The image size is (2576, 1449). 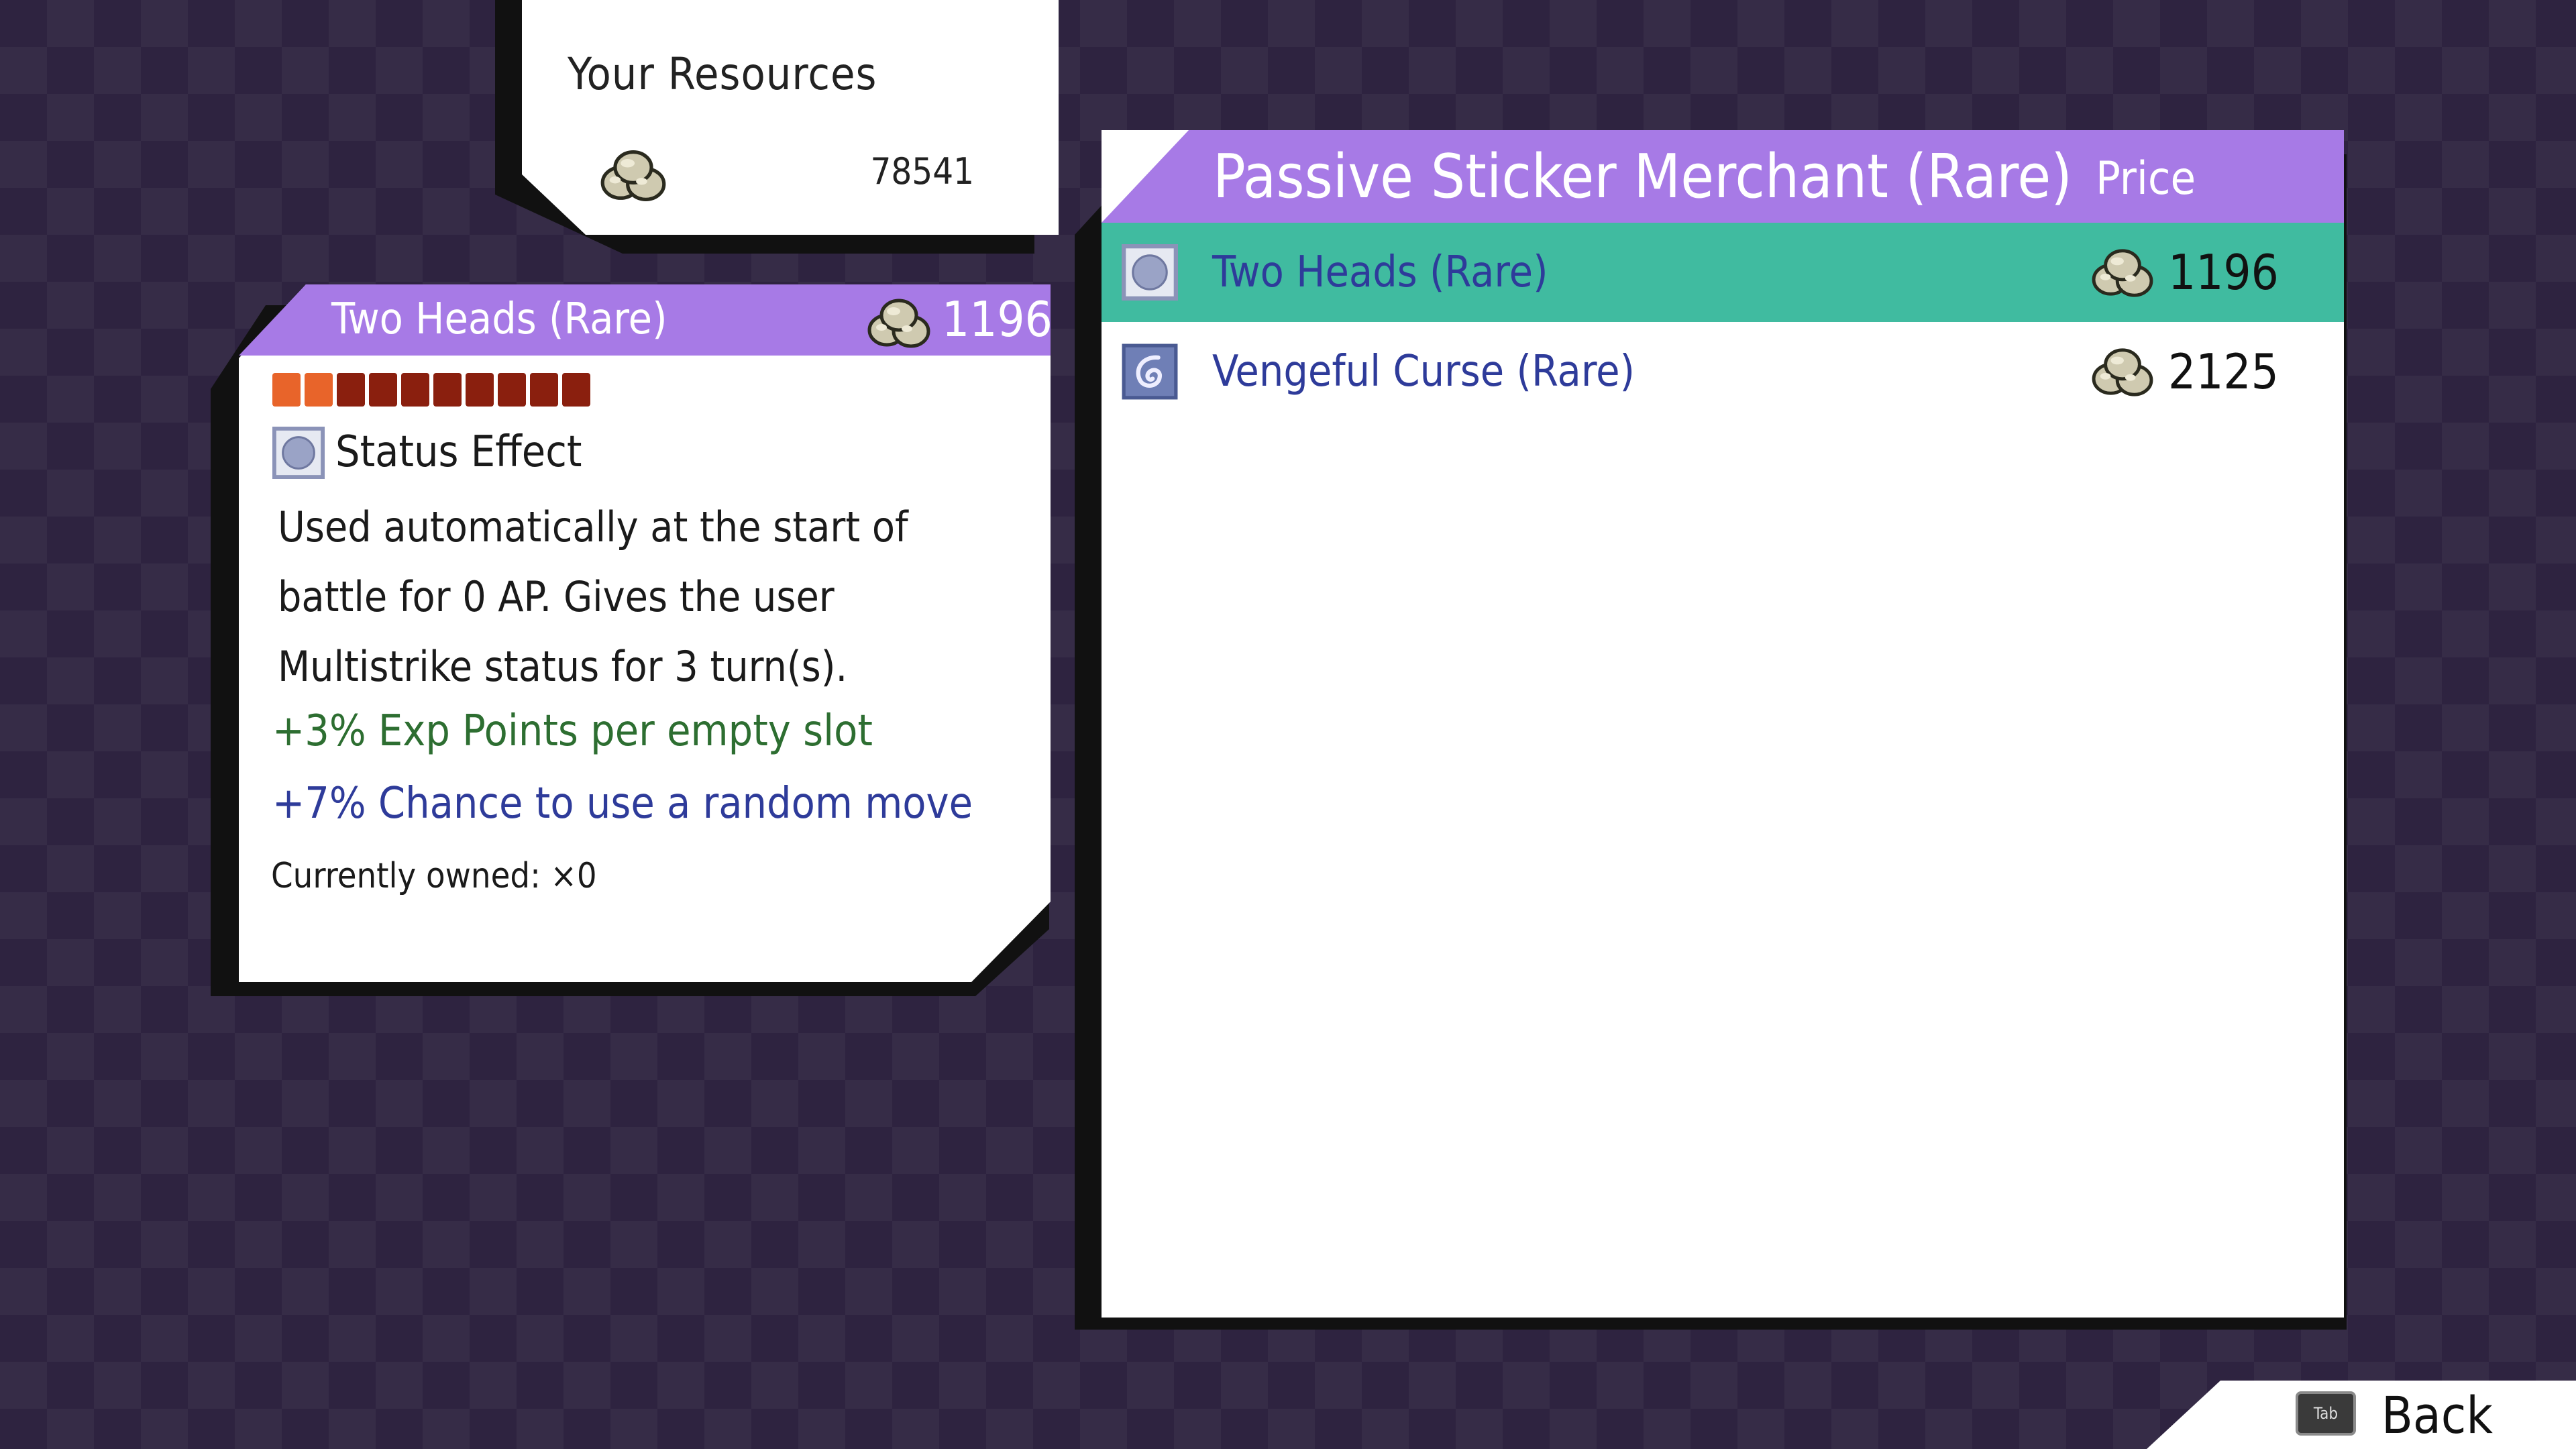 I want to click on resources-amount: 78541, so click(x=922, y=171).